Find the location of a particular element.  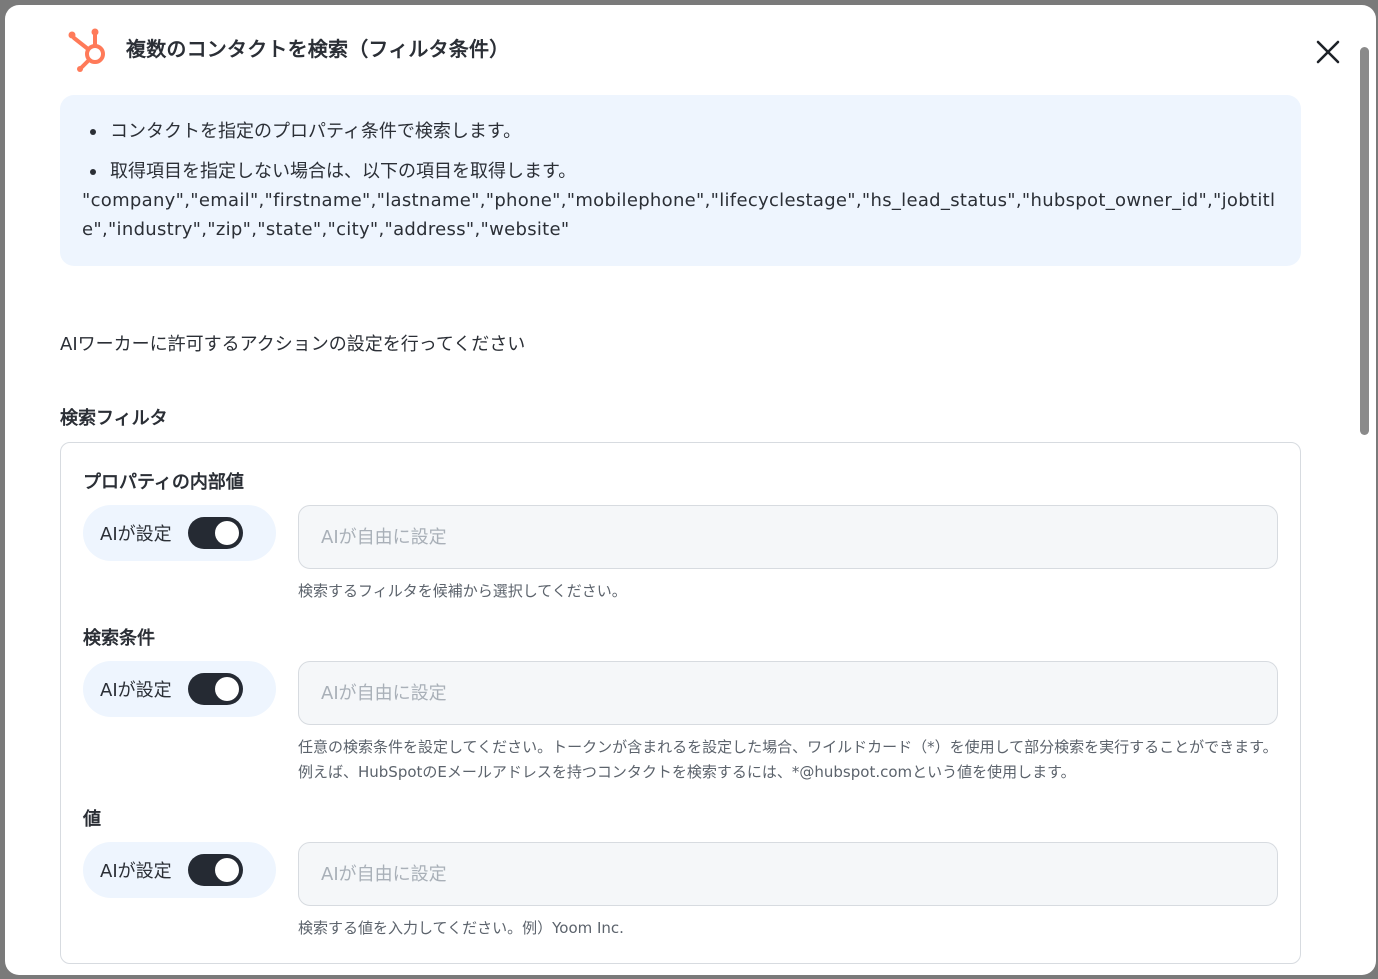

scrollbar-thumb is located at coordinates (1364, 241).